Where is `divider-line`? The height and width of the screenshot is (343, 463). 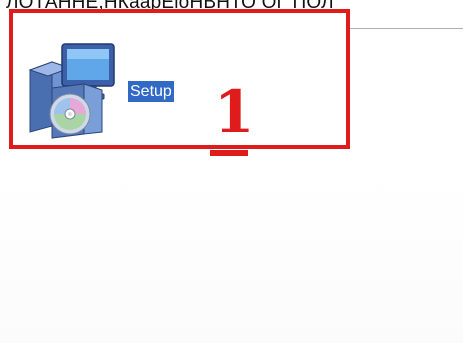
divider-line is located at coordinates (406, 28).